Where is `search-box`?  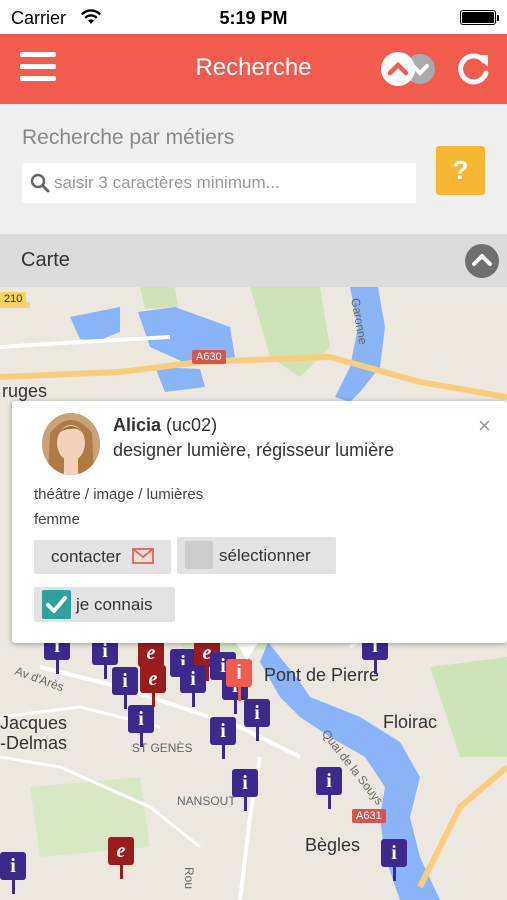
search-box is located at coordinates (219, 183).